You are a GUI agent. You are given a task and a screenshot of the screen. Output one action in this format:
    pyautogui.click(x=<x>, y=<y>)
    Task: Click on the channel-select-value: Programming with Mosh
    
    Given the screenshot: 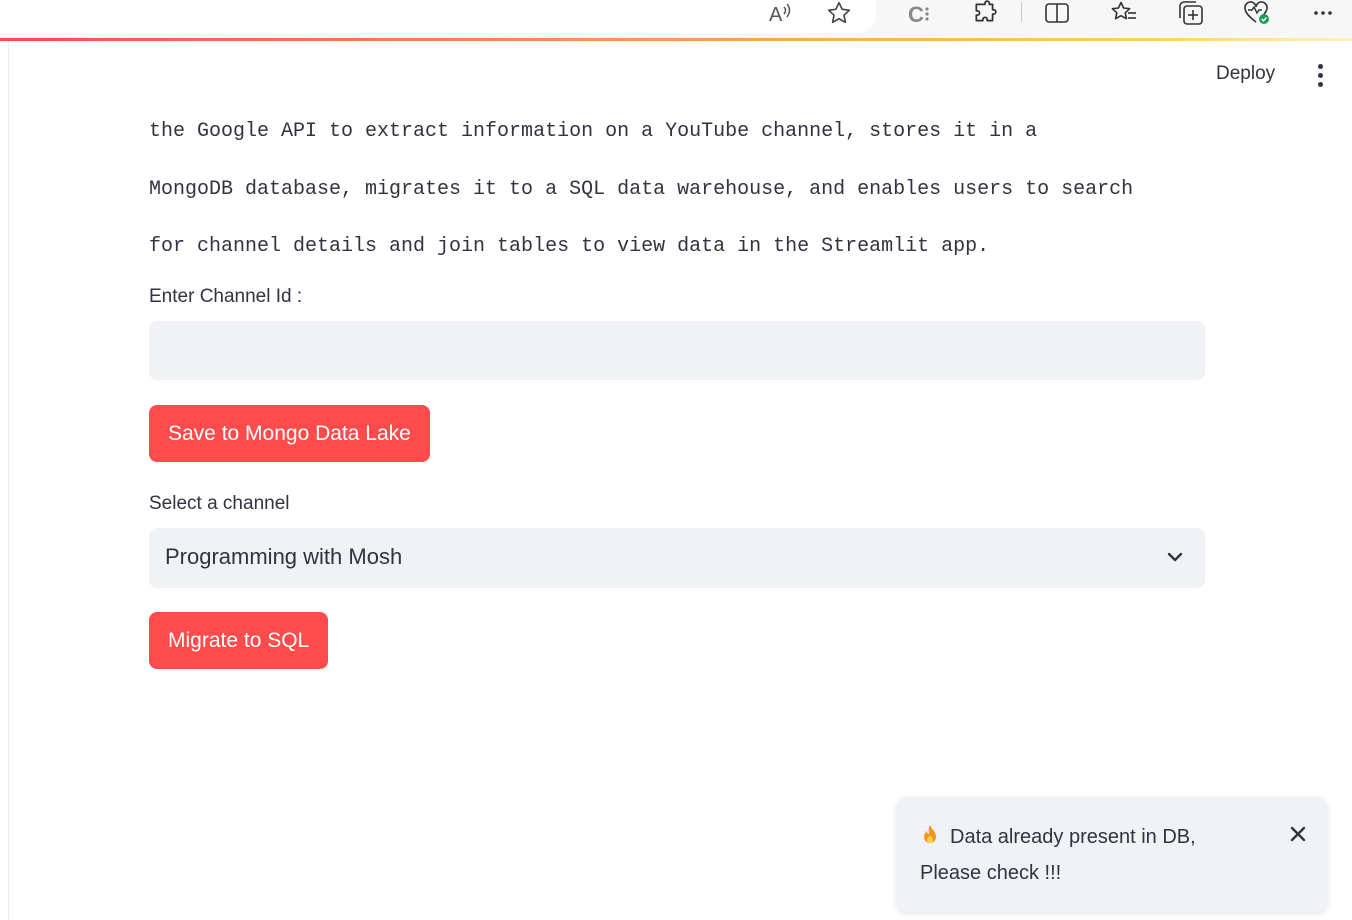 What is the action you would take?
    pyautogui.click(x=284, y=556)
    